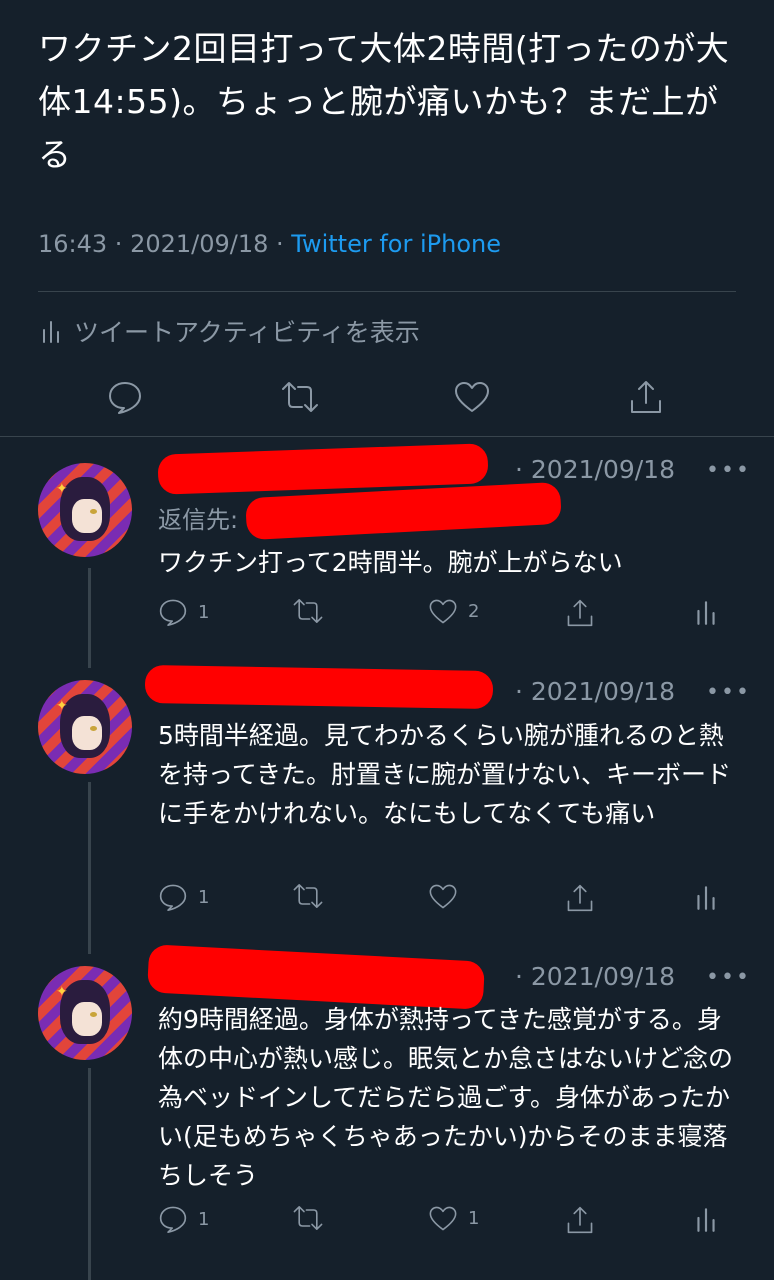 The image size is (774, 1280). What do you see at coordinates (247, 332) in the screenshot?
I see `tweet-activity-label: ツイートアクティビティを表示` at bounding box center [247, 332].